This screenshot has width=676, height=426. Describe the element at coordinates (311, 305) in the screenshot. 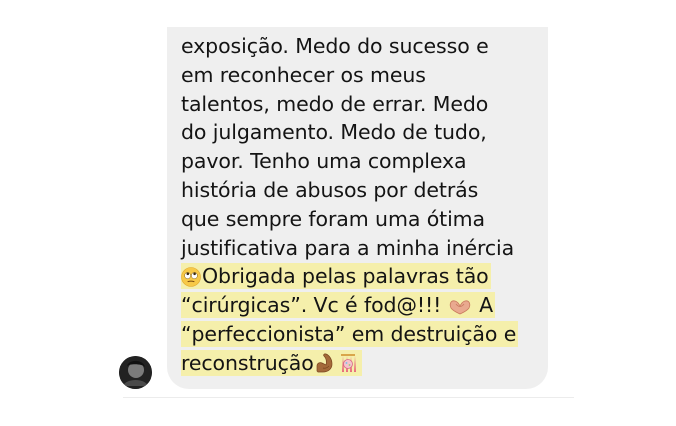

I see `highlight-text: “cirúrgicas”. Vc é fod@!!!` at that location.